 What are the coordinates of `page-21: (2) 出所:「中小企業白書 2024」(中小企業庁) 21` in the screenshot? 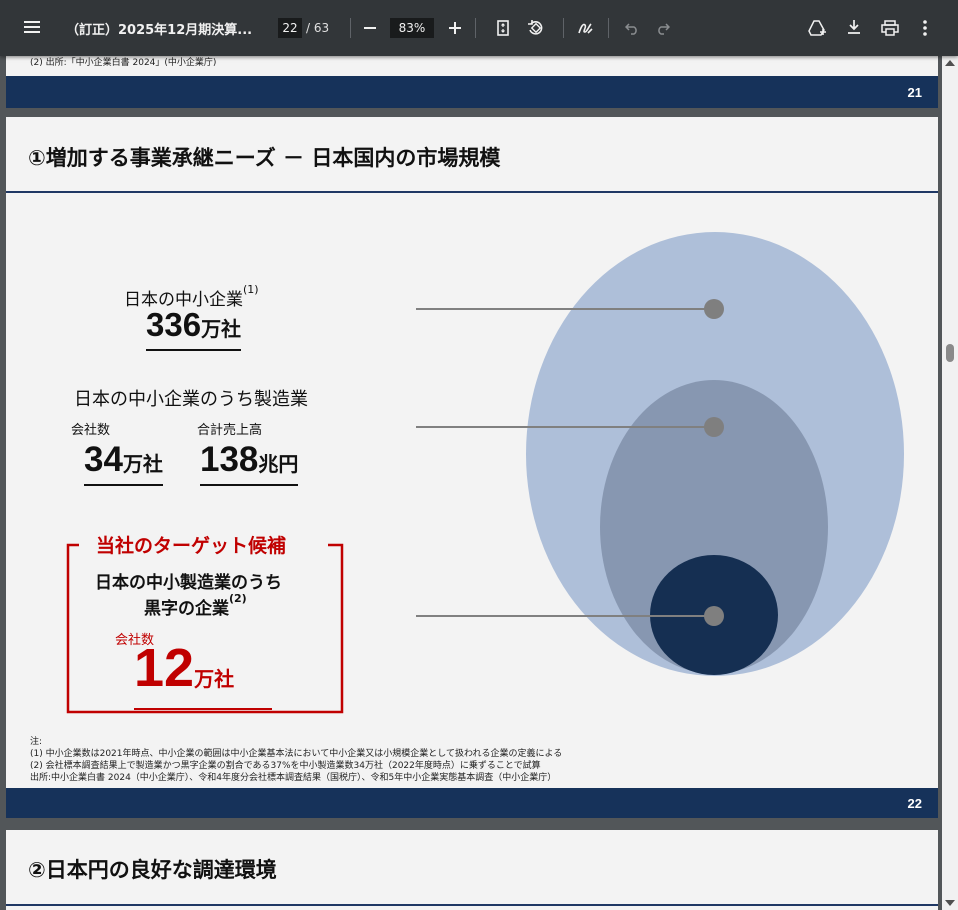 It's located at (472, 82).